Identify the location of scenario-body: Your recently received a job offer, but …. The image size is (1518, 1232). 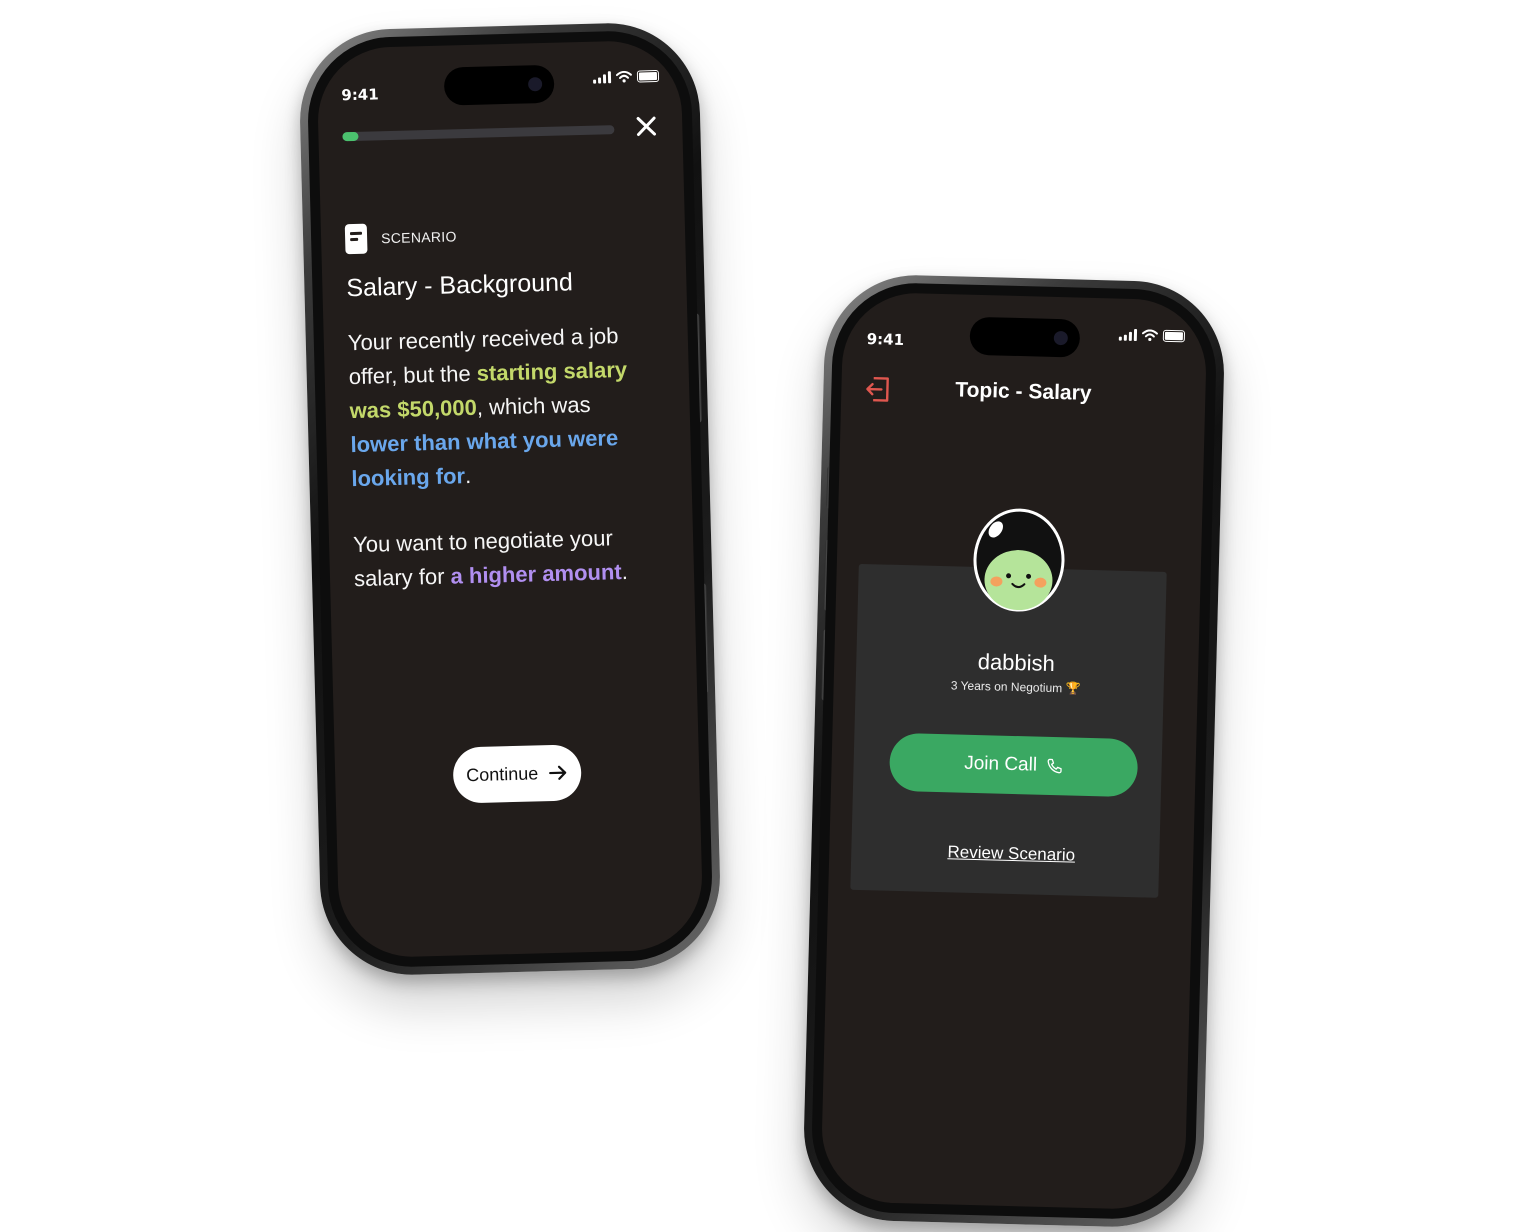
(501, 473).